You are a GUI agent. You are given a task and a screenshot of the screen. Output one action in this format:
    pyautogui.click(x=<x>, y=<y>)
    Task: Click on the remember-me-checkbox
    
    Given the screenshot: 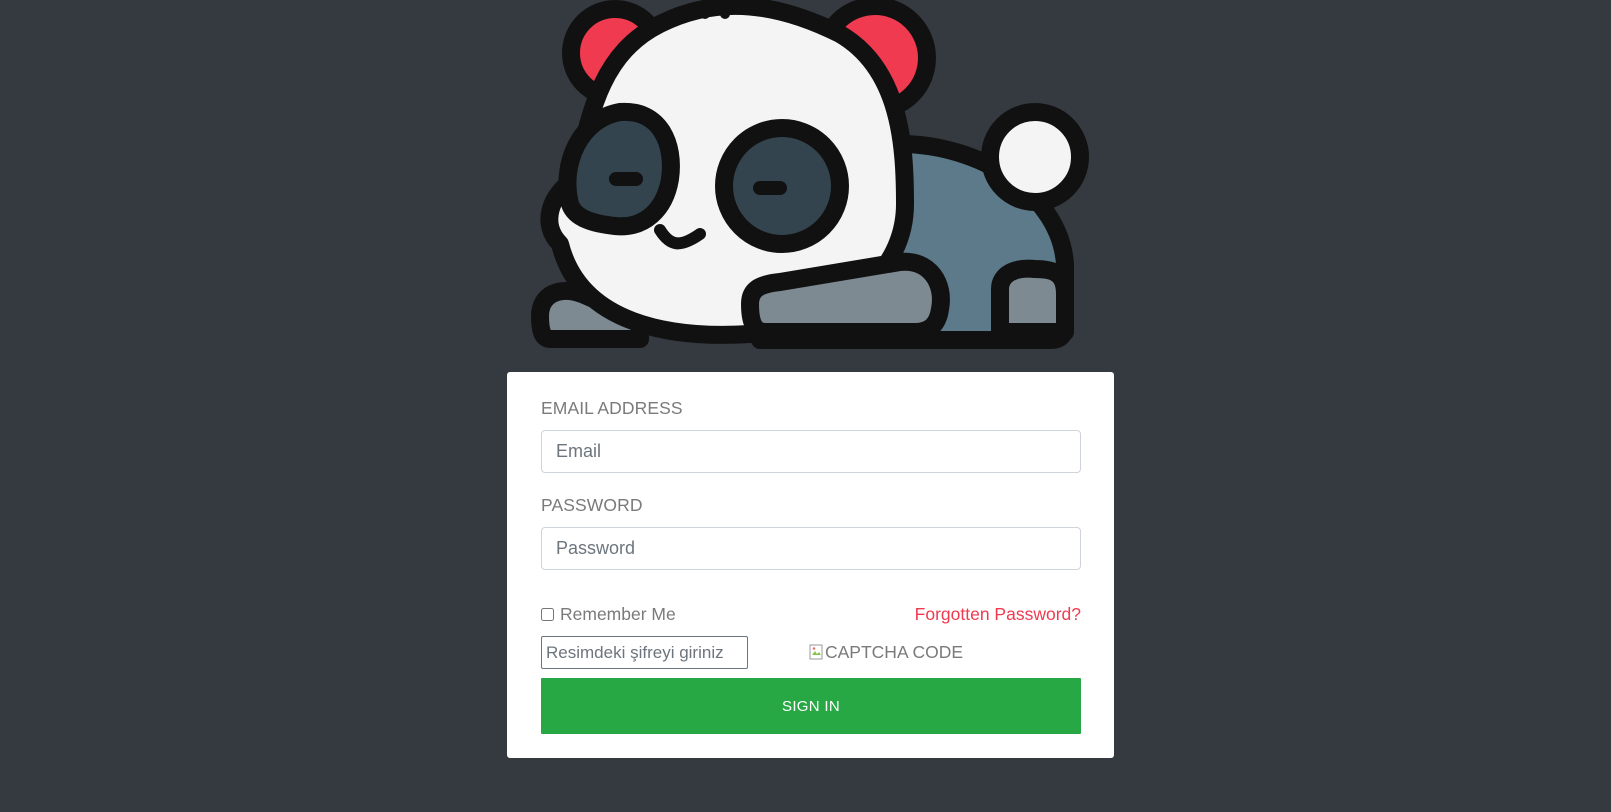 What is the action you would take?
    pyautogui.click(x=547, y=614)
    